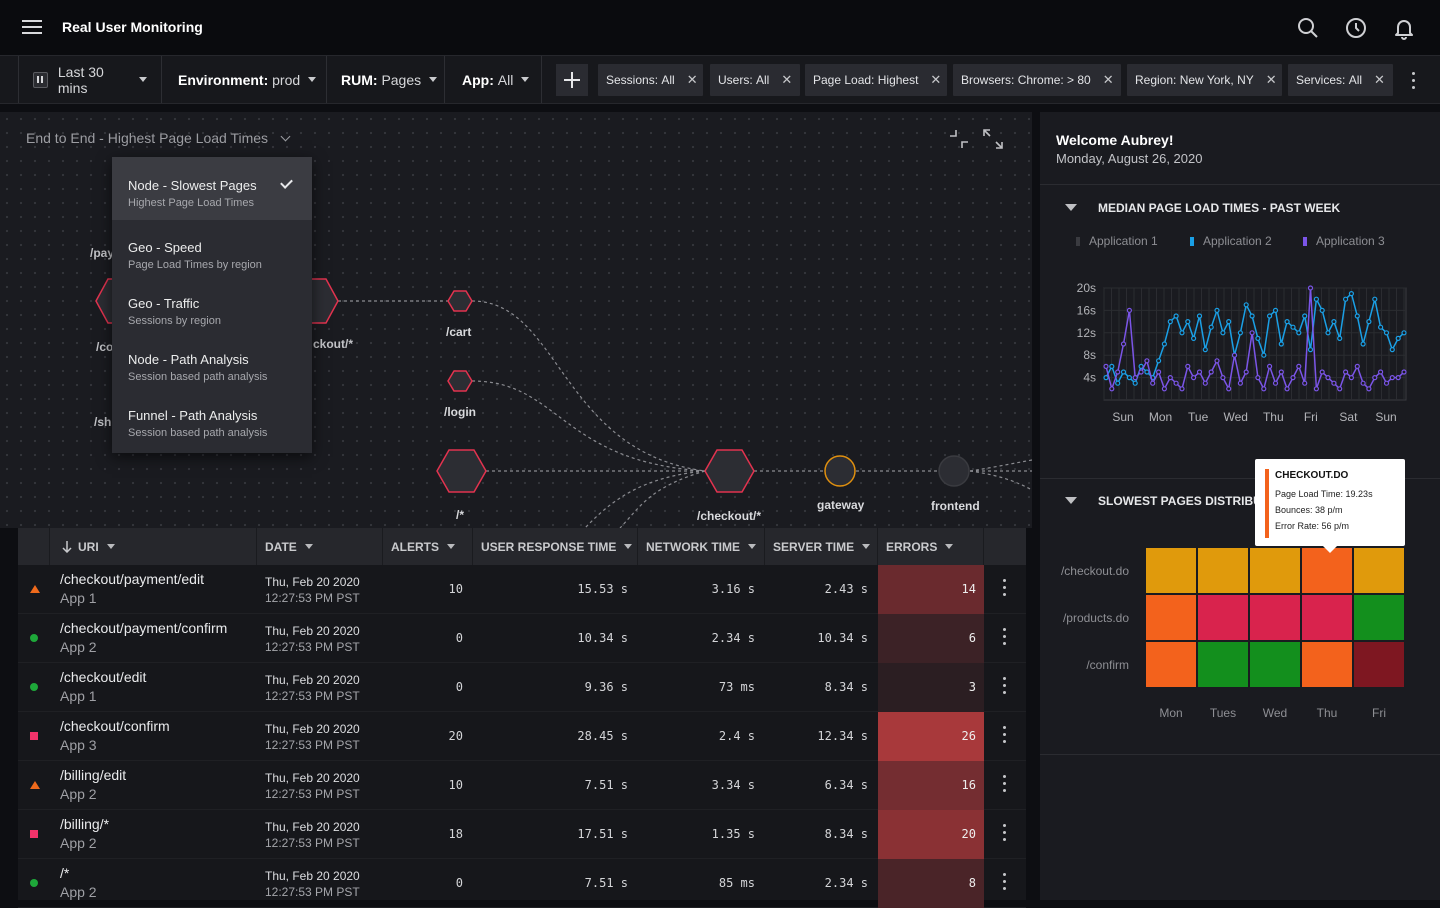 This screenshot has height=908, width=1440. Describe the element at coordinates (1308, 28) in the screenshot. I see `search-icon` at that location.